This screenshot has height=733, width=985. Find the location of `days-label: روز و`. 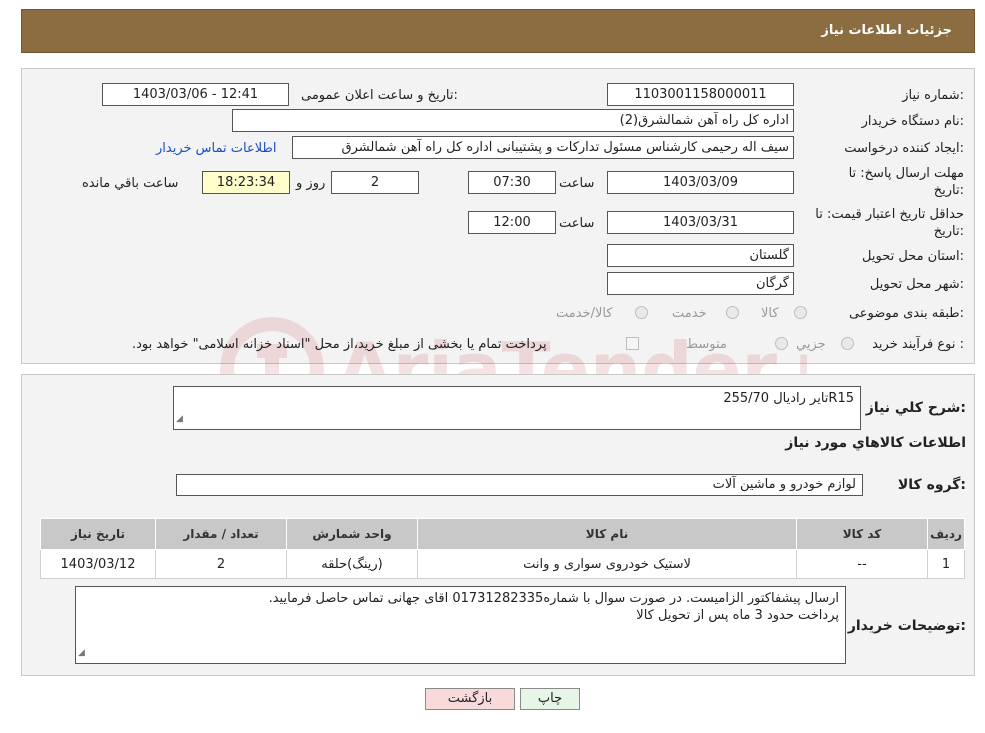

days-label: روز و is located at coordinates (311, 183).